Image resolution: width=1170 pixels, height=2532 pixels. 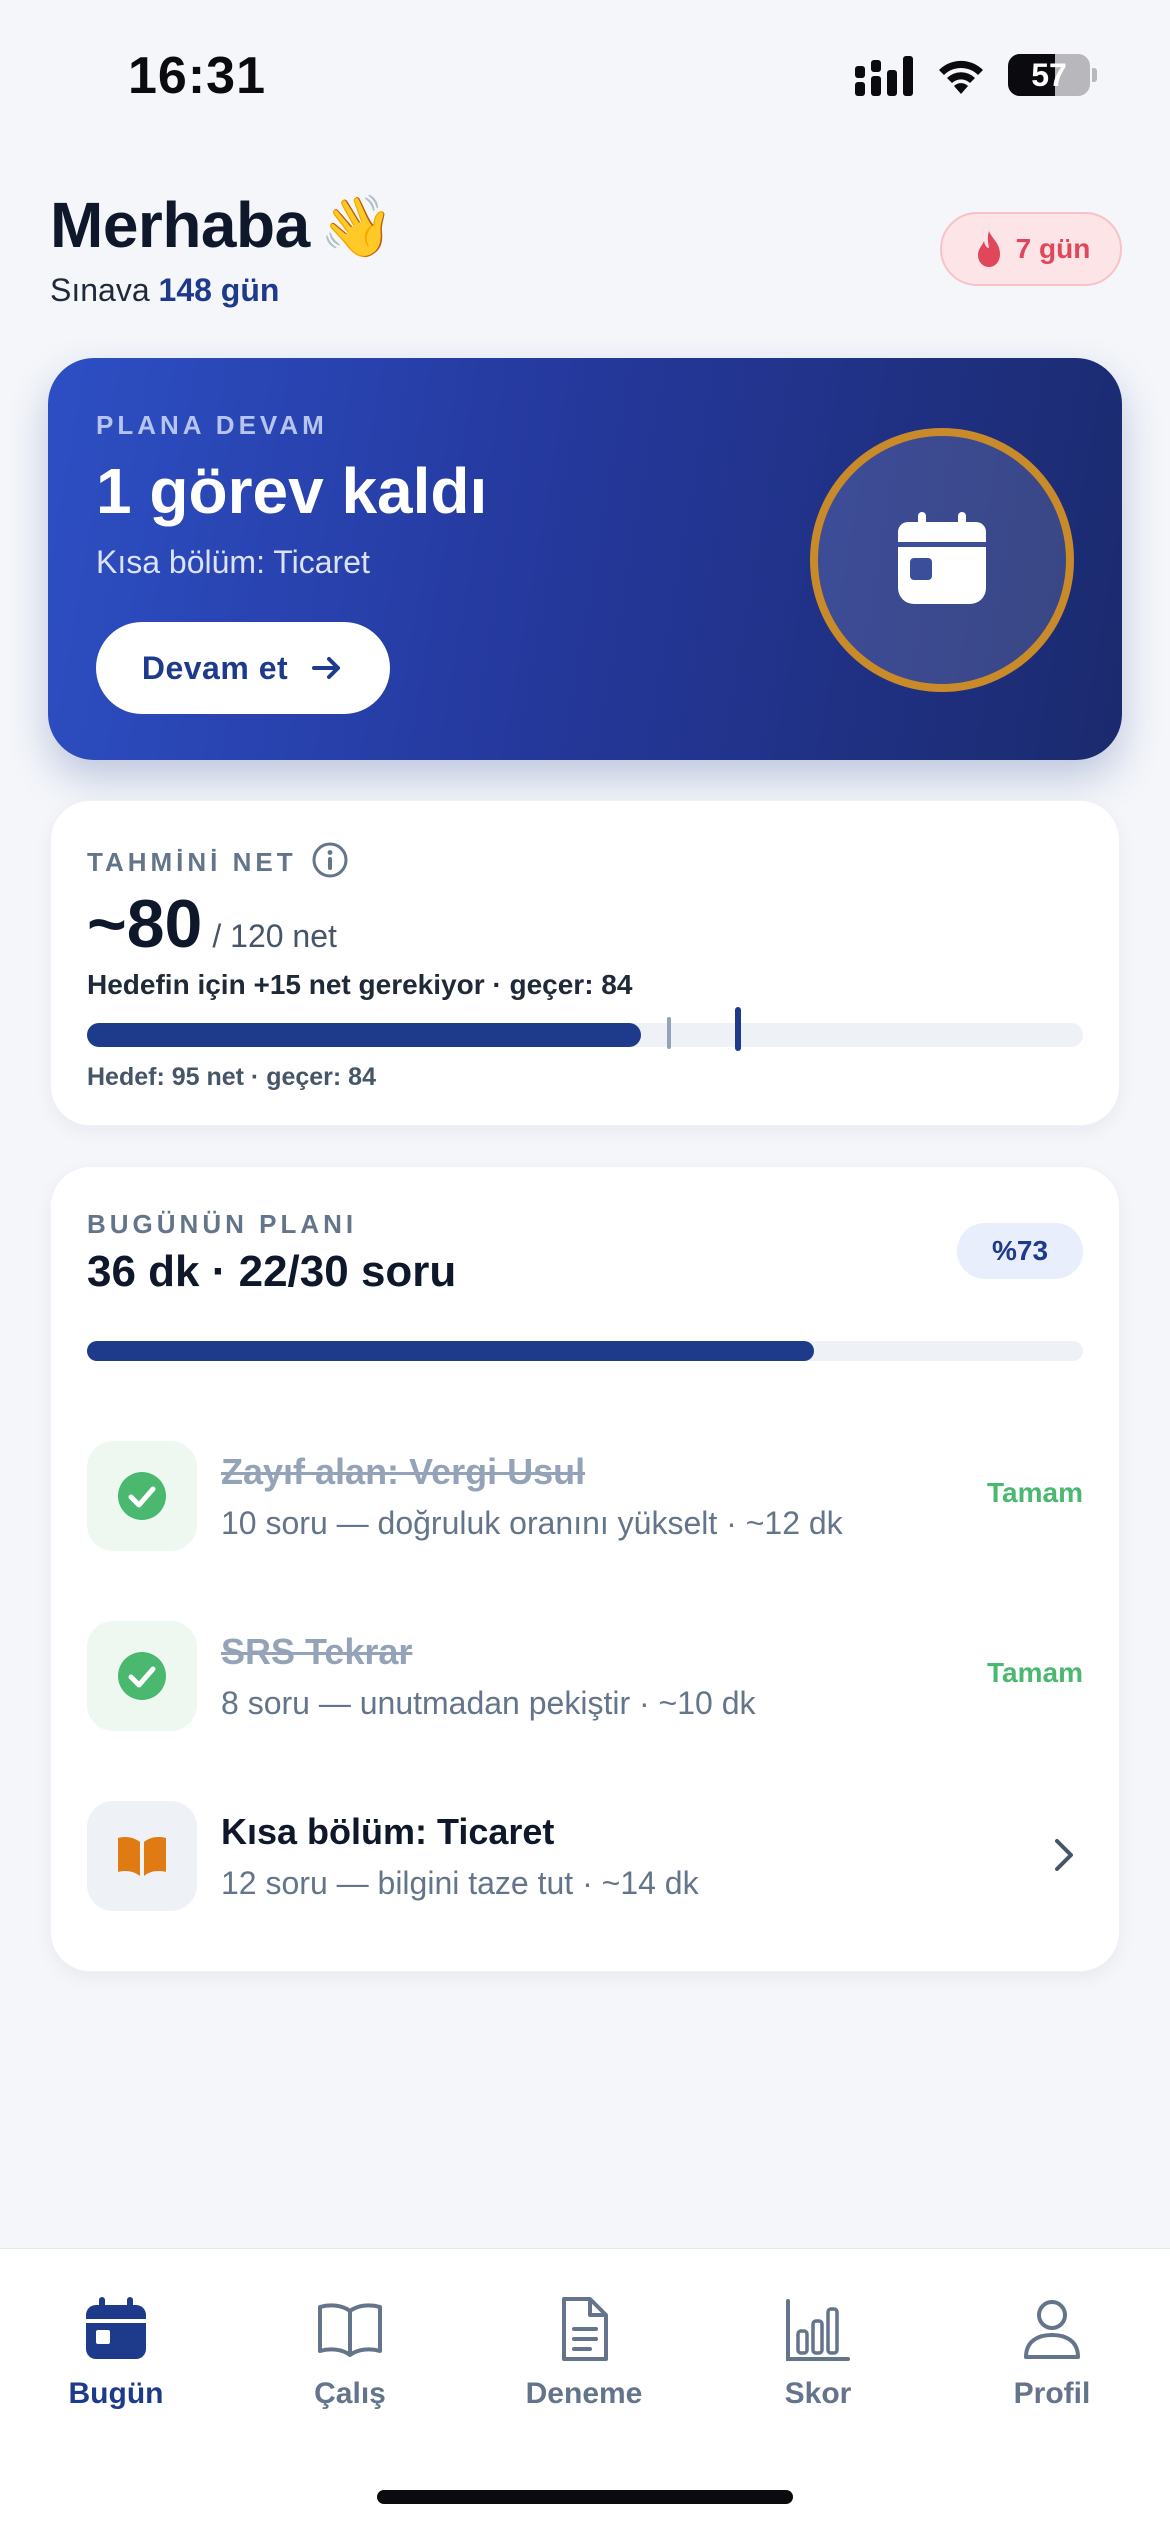 I want to click on document-icon, so click(x=585, y=2329).